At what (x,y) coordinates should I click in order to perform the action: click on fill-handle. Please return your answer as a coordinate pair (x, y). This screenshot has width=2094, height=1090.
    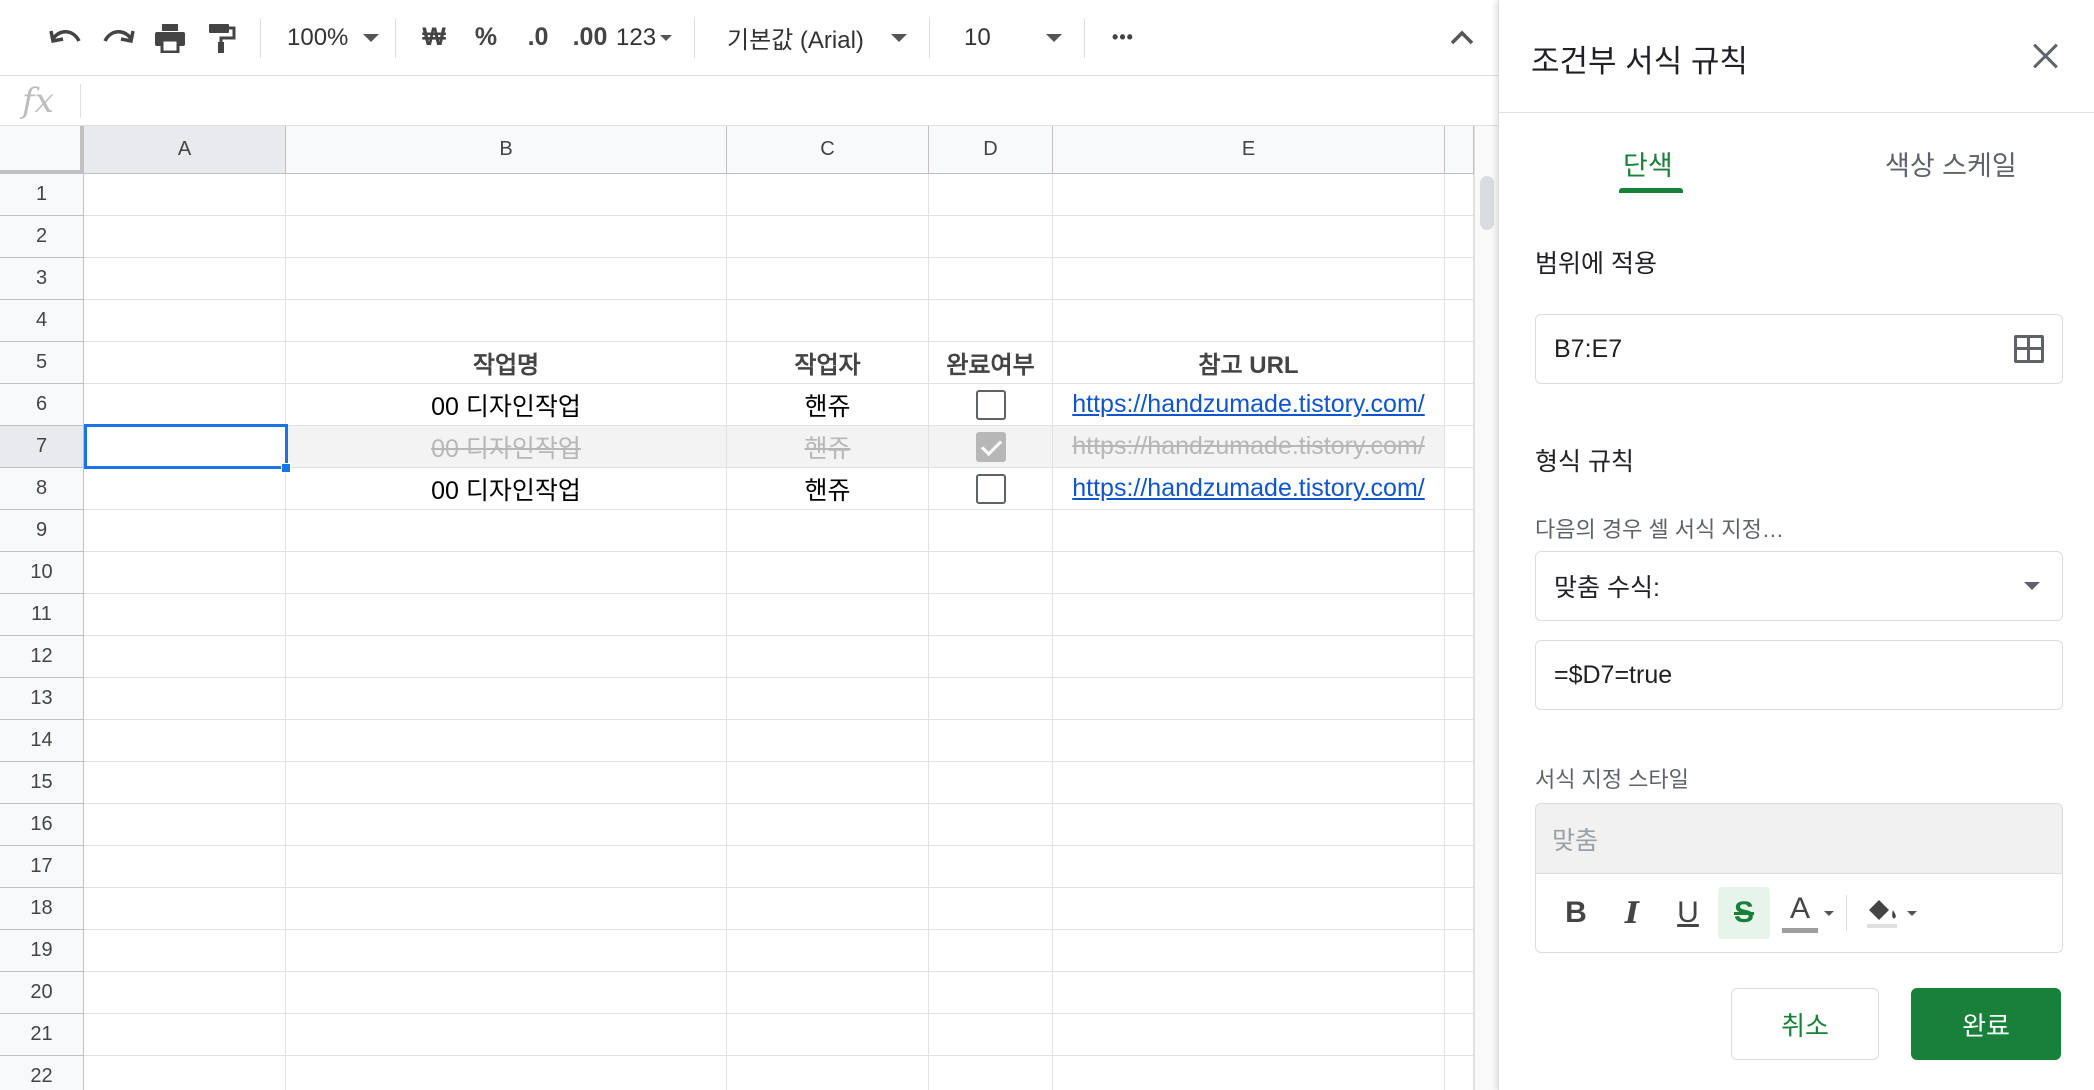
    Looking at the image, I should click on (286, 468).